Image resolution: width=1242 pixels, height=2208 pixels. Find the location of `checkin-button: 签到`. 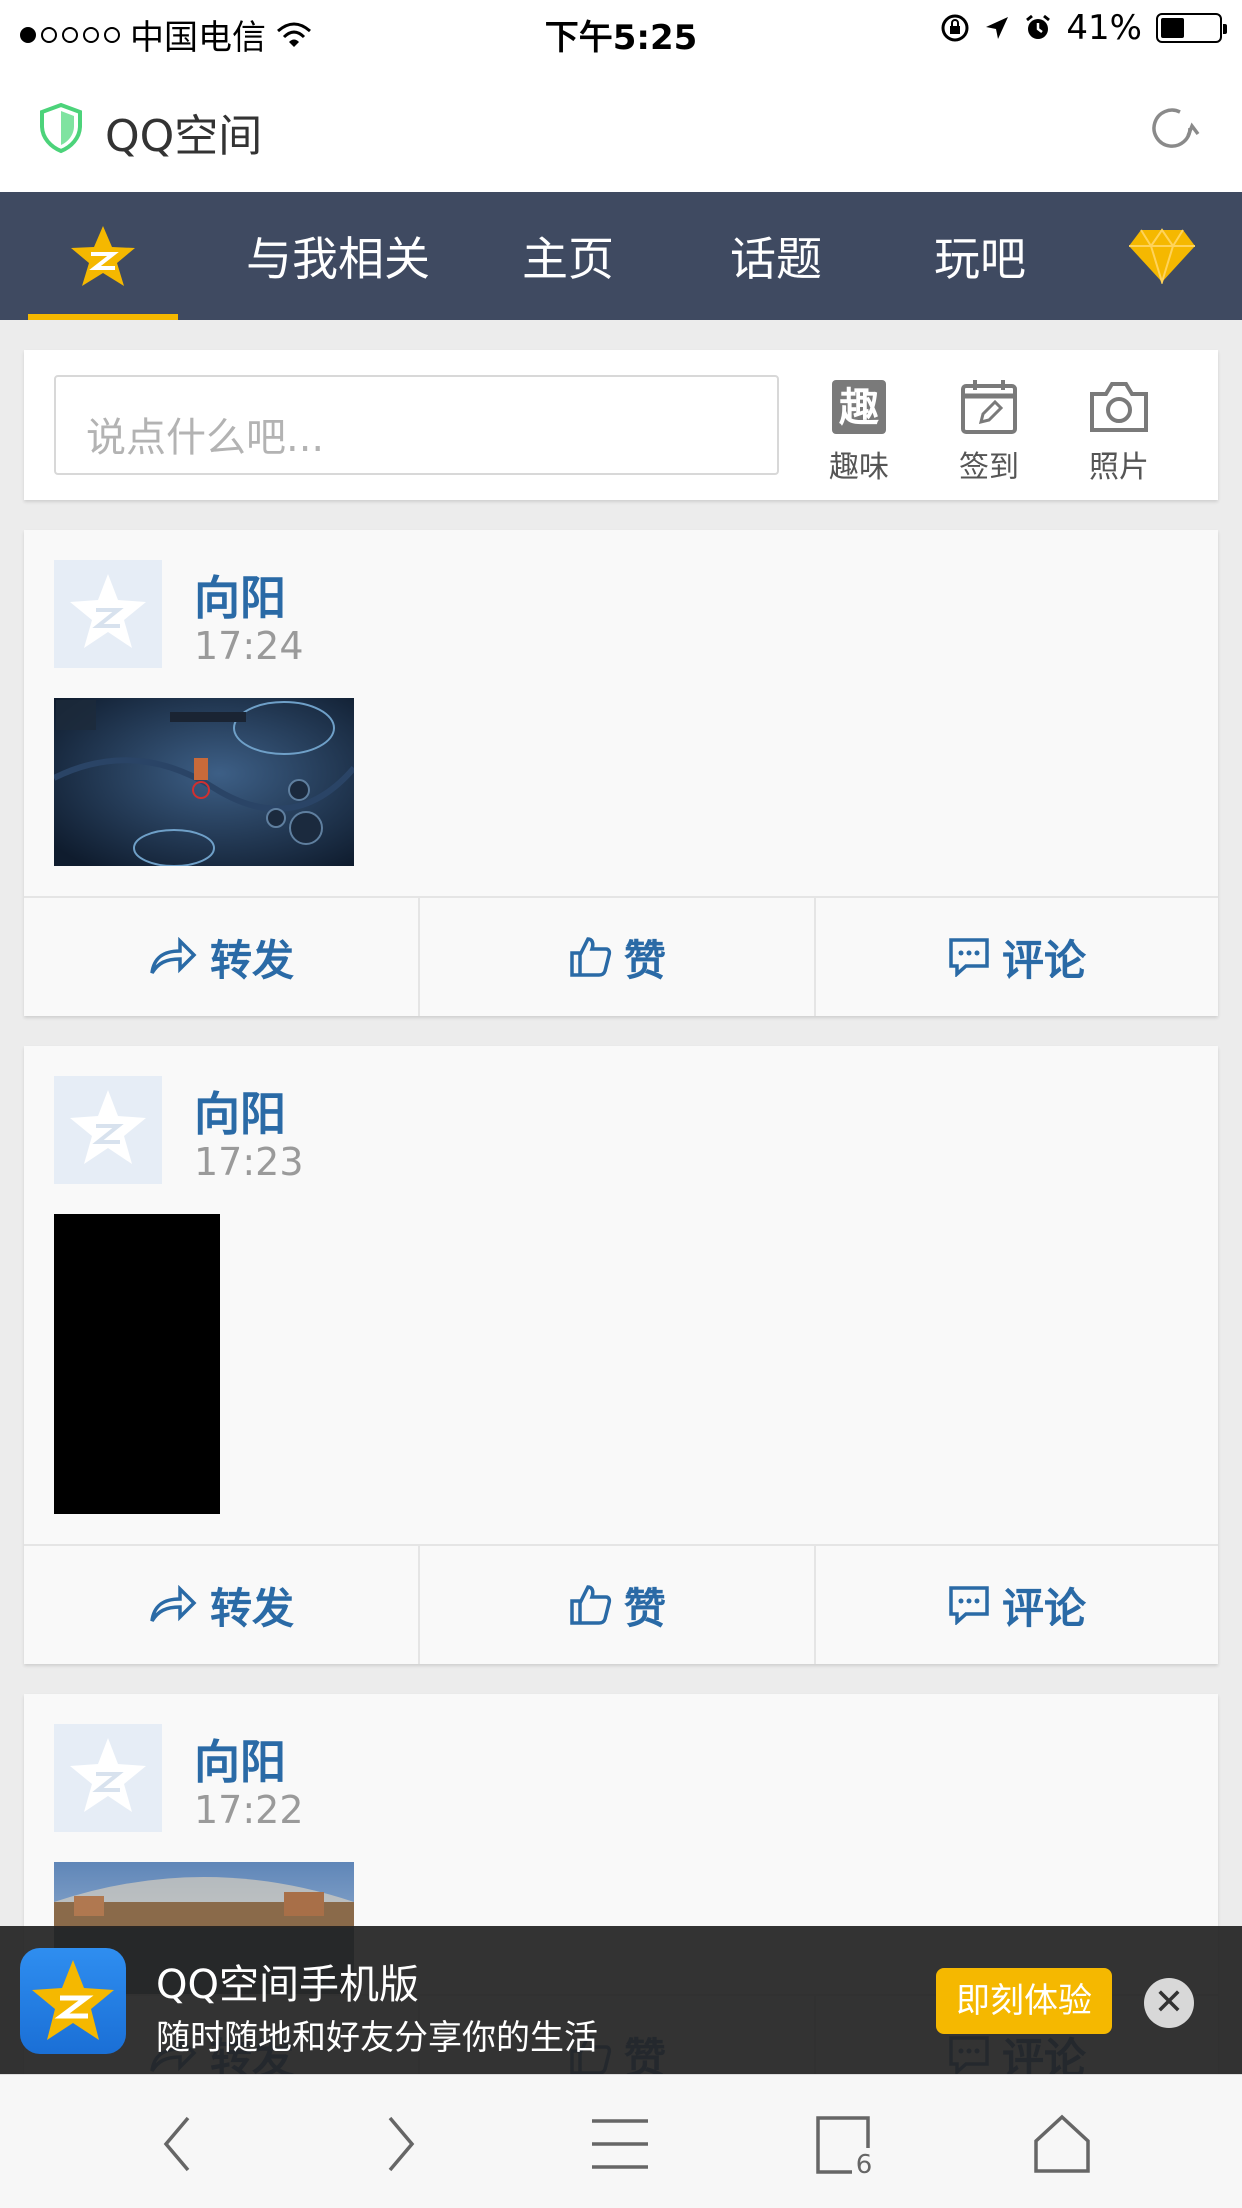

checkin-button: 签到 is located at coordinates (989, 432).